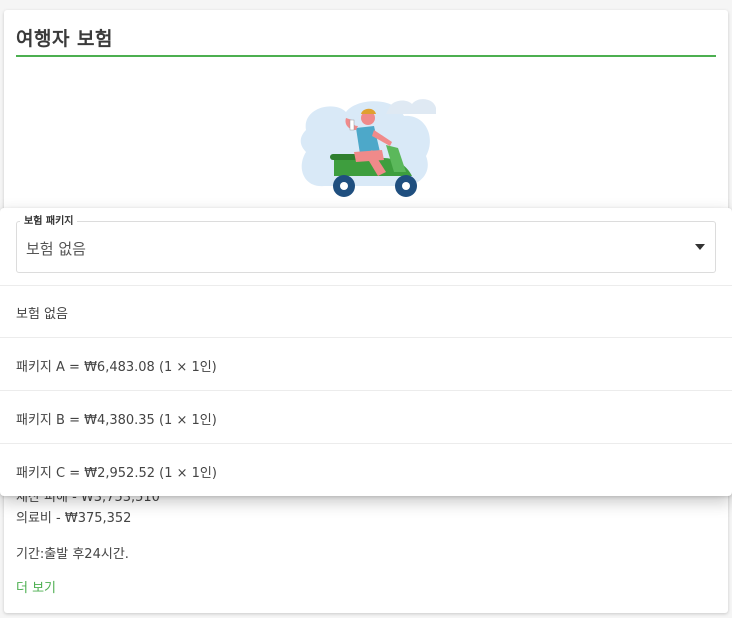 The width and height of the screenshot is (732, 618). Describe the element at coordinates (366, 418) in the screenshot. I see `option-package-b: 패키지 B = ₩4,380.35 (1 × 1인)` at that location.